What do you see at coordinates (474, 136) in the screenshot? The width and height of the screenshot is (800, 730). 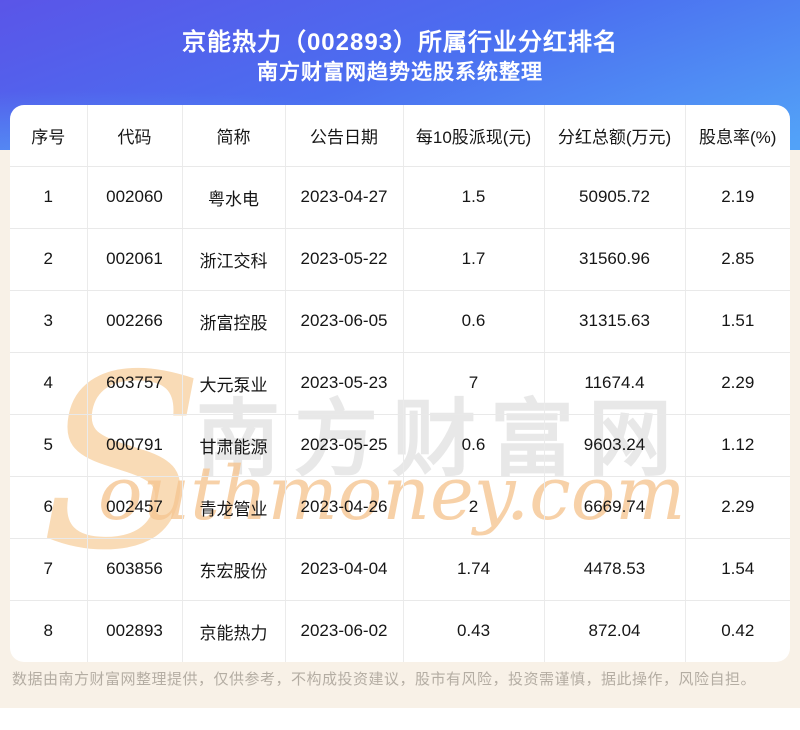 I see `column-header: 每10股派现(元)` at bounding box center [474, 136].